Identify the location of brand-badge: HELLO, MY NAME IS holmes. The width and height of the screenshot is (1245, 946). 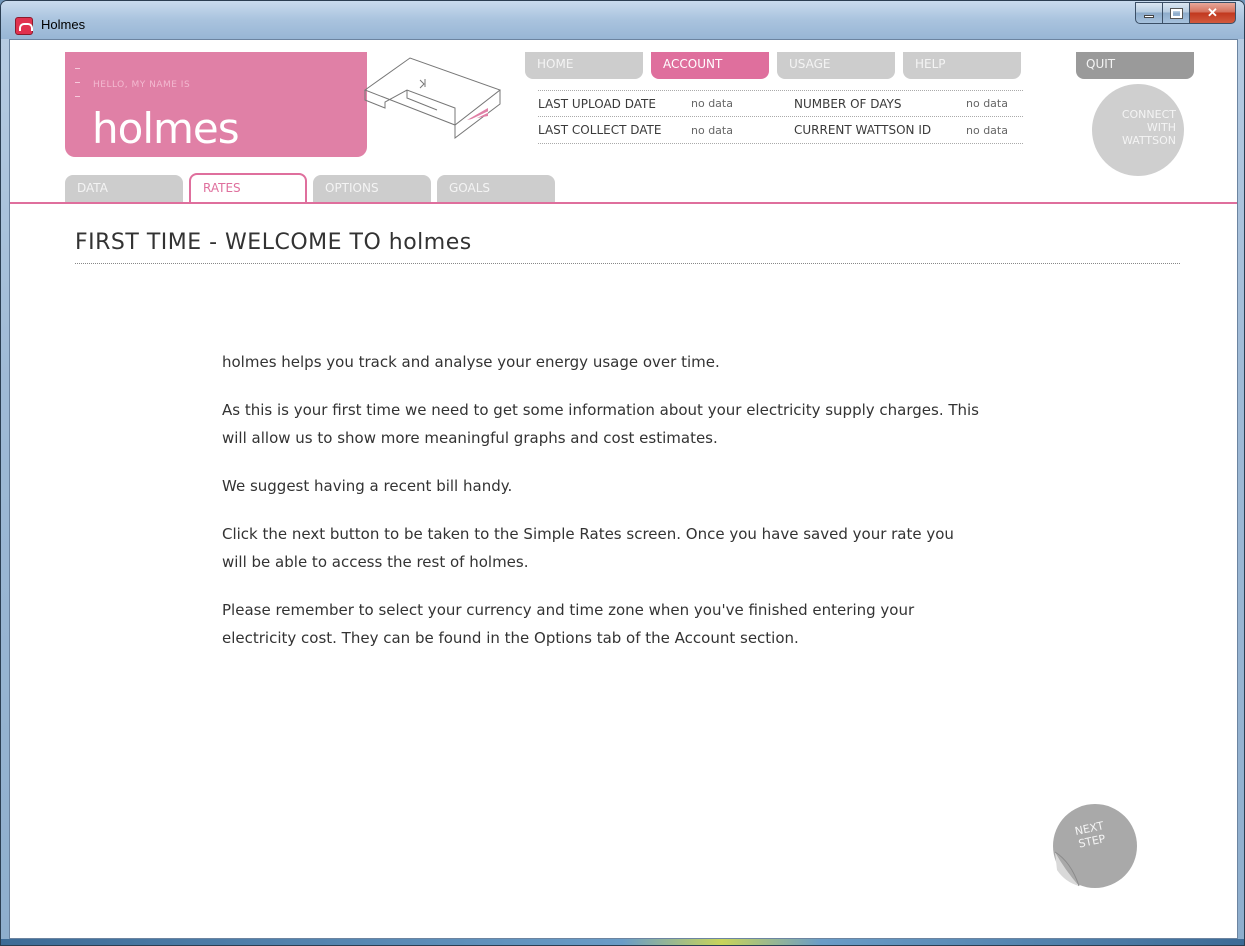
(216, 104).